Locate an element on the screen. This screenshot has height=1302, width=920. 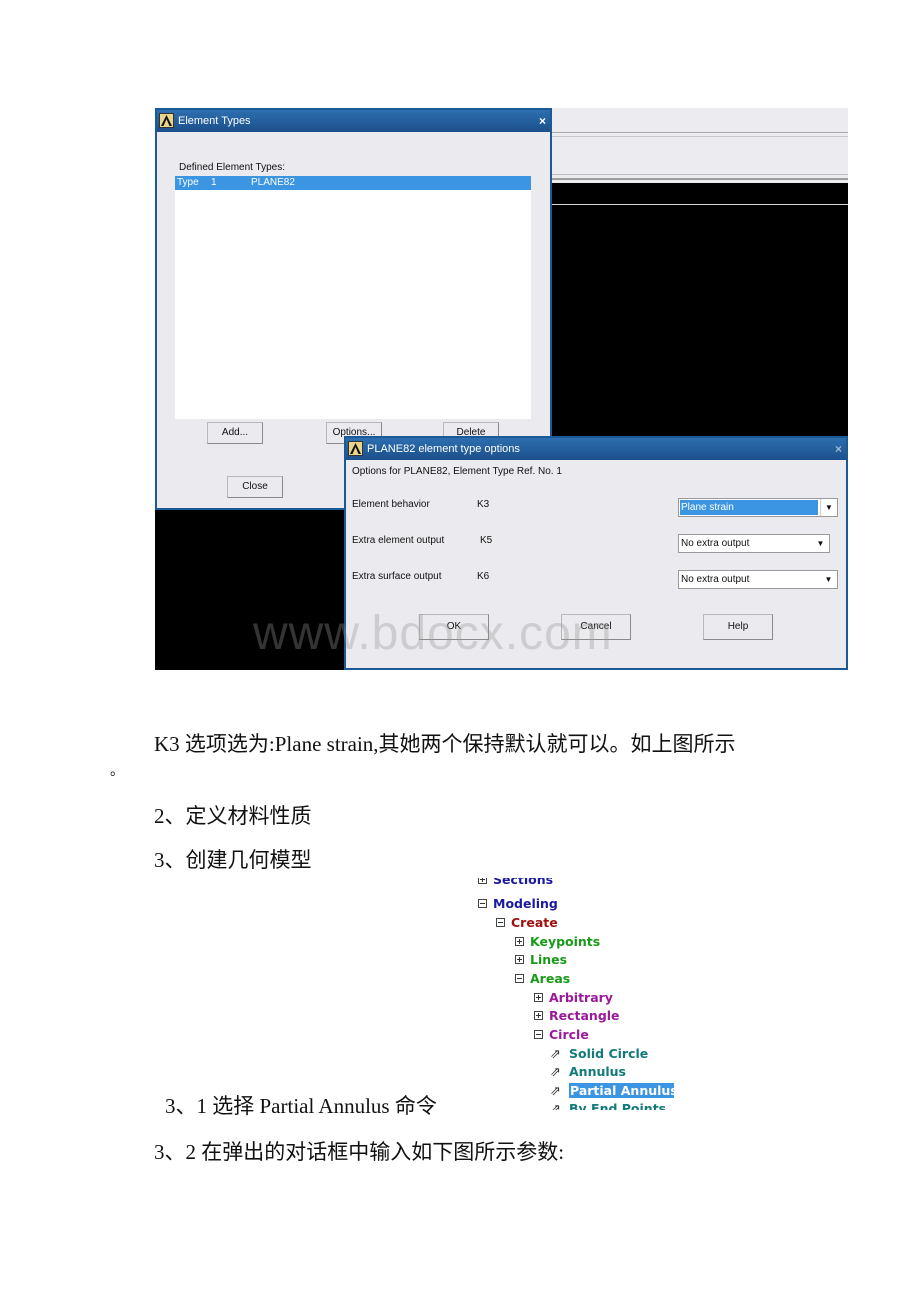
tree-item-label: Circle is located at coordinates (569, 1034).